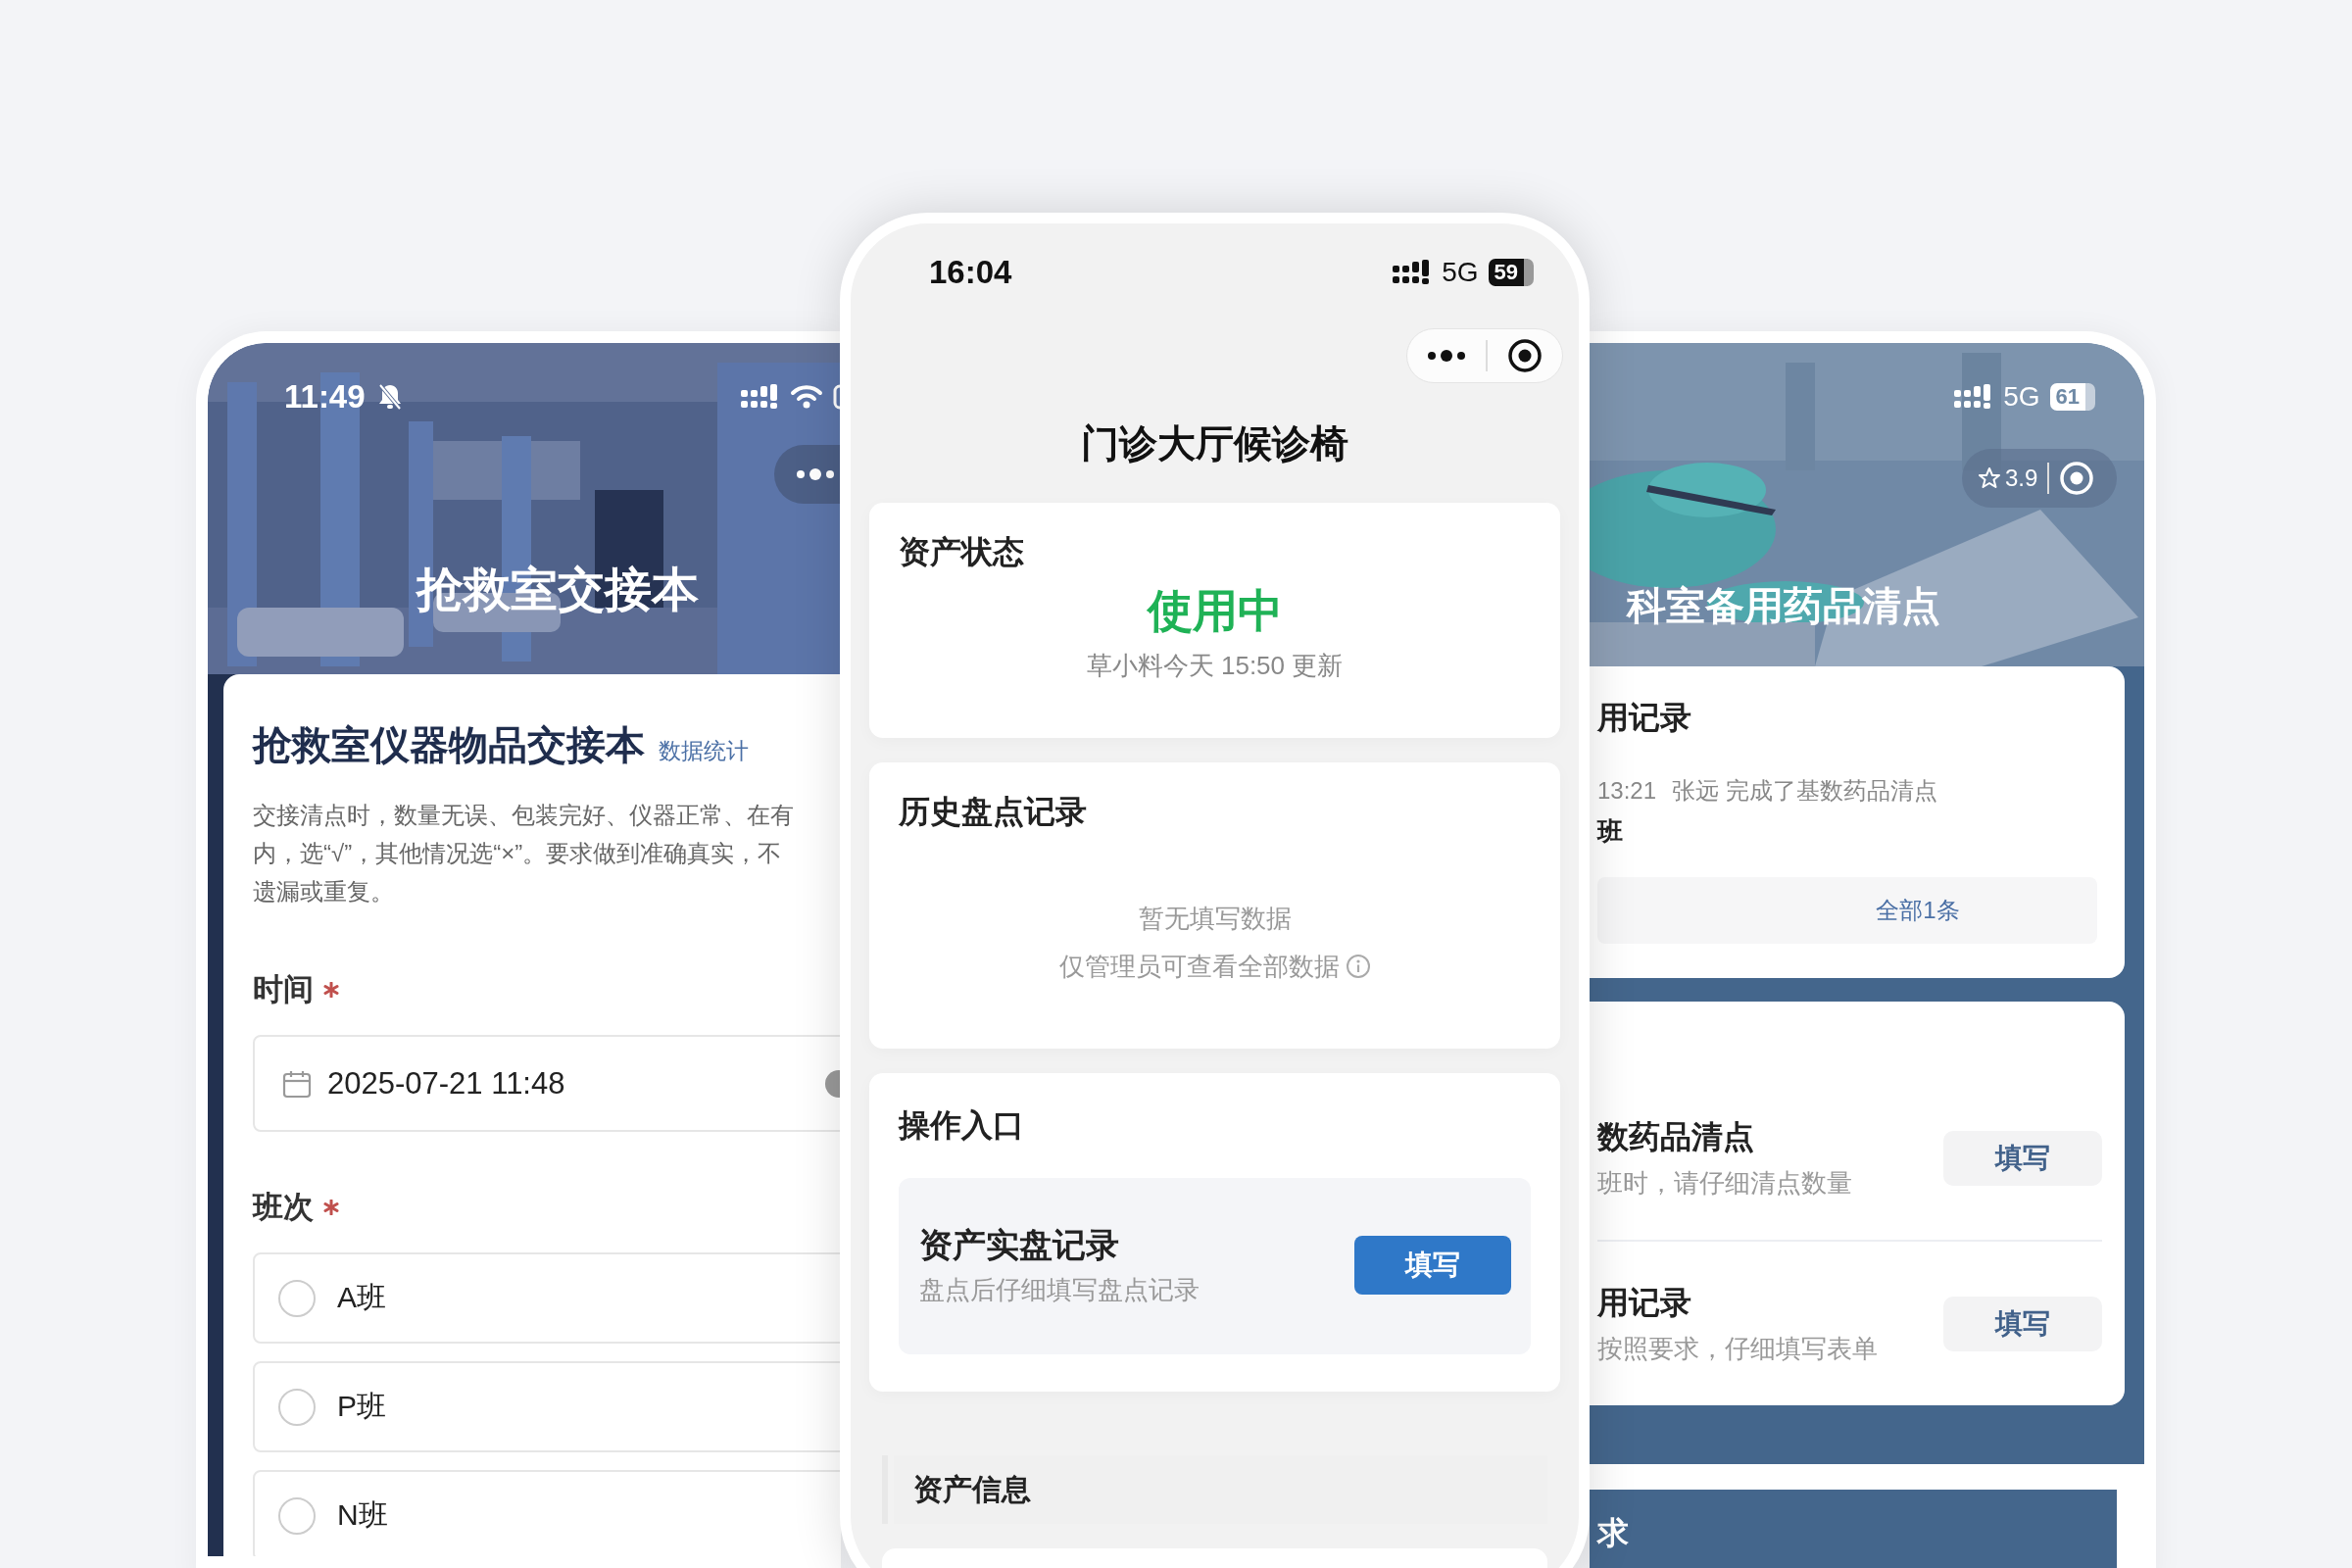 The height and width of the screenshot is (1568, 2352). I want to click on card-title: 资产状态, so click(962, 552).